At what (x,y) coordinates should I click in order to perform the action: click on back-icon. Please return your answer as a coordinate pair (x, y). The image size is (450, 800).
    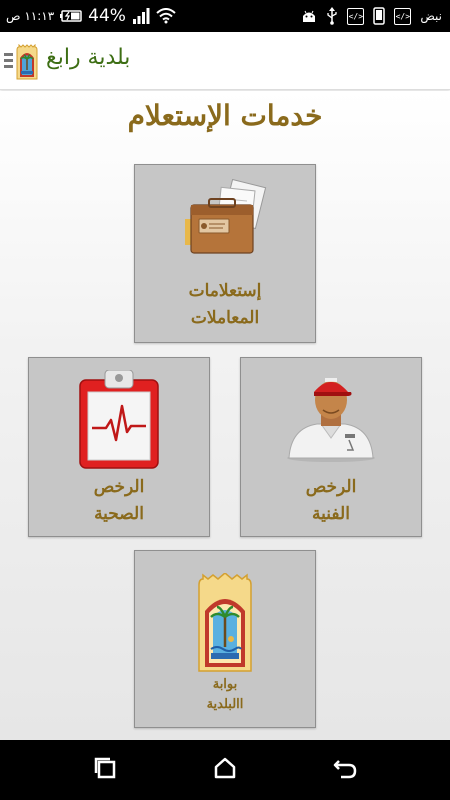
    Looking at the image, I should click on (345, 770).